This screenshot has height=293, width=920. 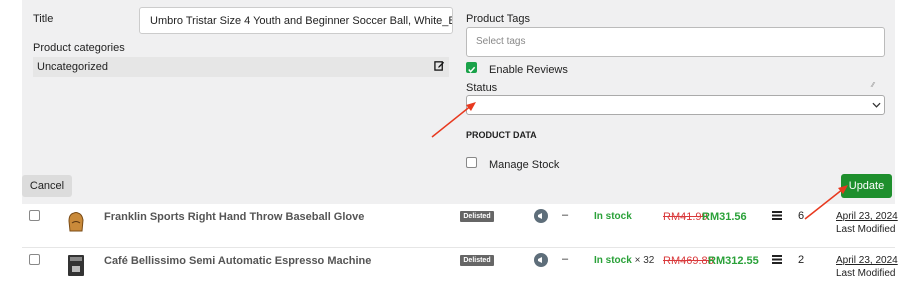 What do you see at coordinates (685, 217) in the screenshot?
I see `old-price: RM41.99` at bounding box center [685, 217].